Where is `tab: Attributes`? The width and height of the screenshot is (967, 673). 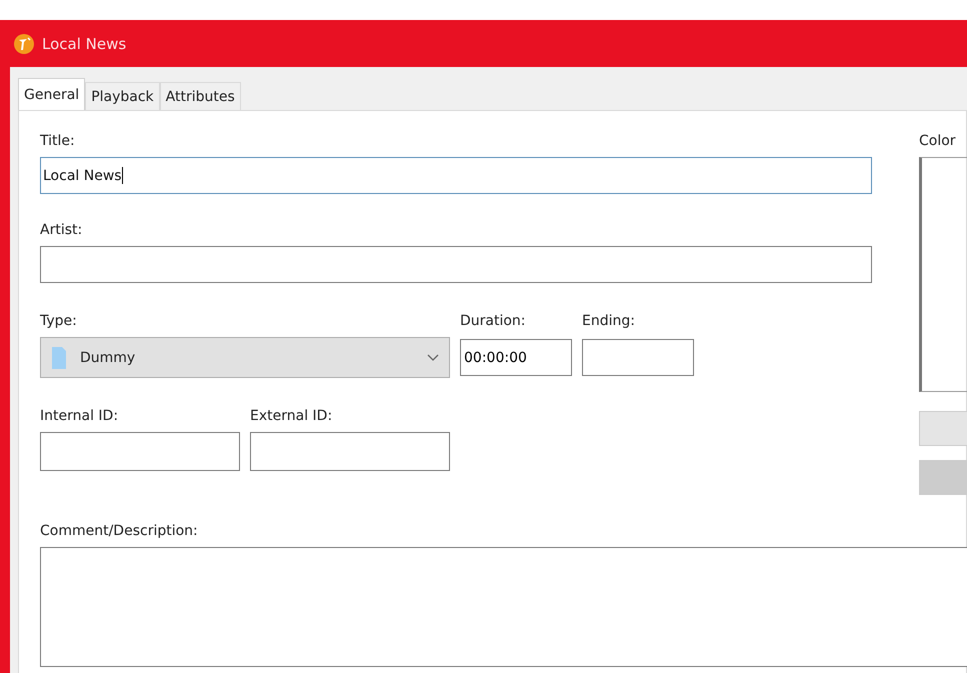
tab: Attributes is located at coordinates (200, 96).